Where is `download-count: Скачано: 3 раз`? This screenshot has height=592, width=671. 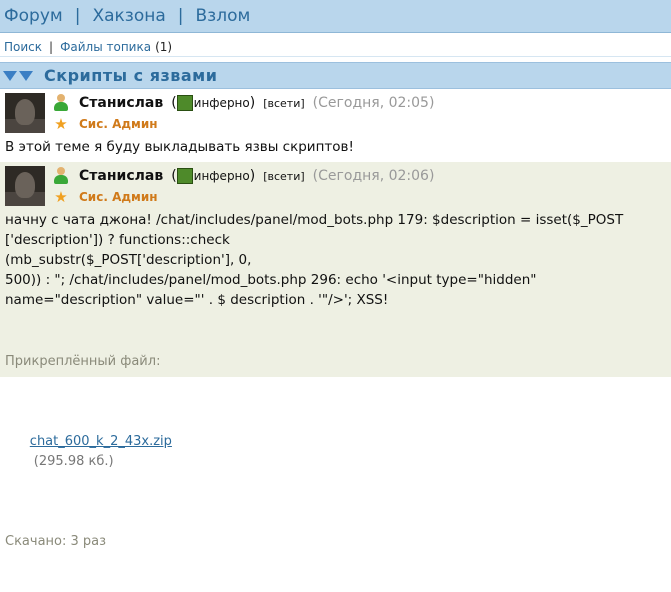 download-count: Скачано: 3 раз is located at coordinates (56, 541).